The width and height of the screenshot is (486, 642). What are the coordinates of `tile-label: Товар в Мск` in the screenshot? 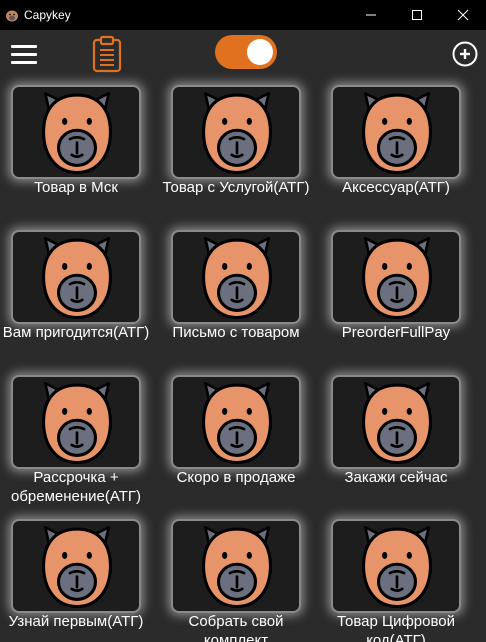 It's located at (76, 187).